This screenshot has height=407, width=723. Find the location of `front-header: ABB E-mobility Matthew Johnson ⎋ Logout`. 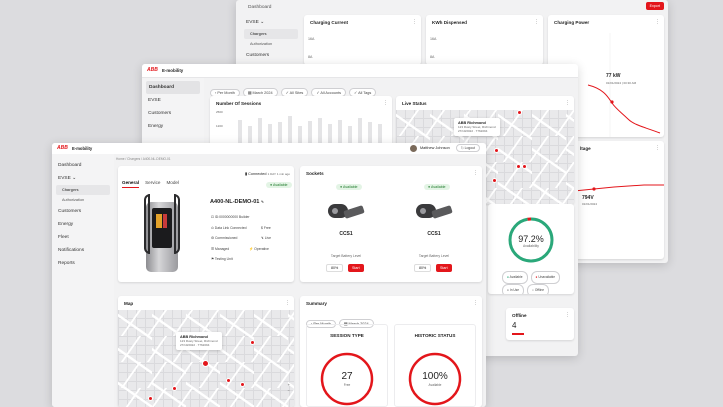

front-header: ABB E-mobility Matthew Johnson ⎋ Logout is located at coordinates (269, 148).